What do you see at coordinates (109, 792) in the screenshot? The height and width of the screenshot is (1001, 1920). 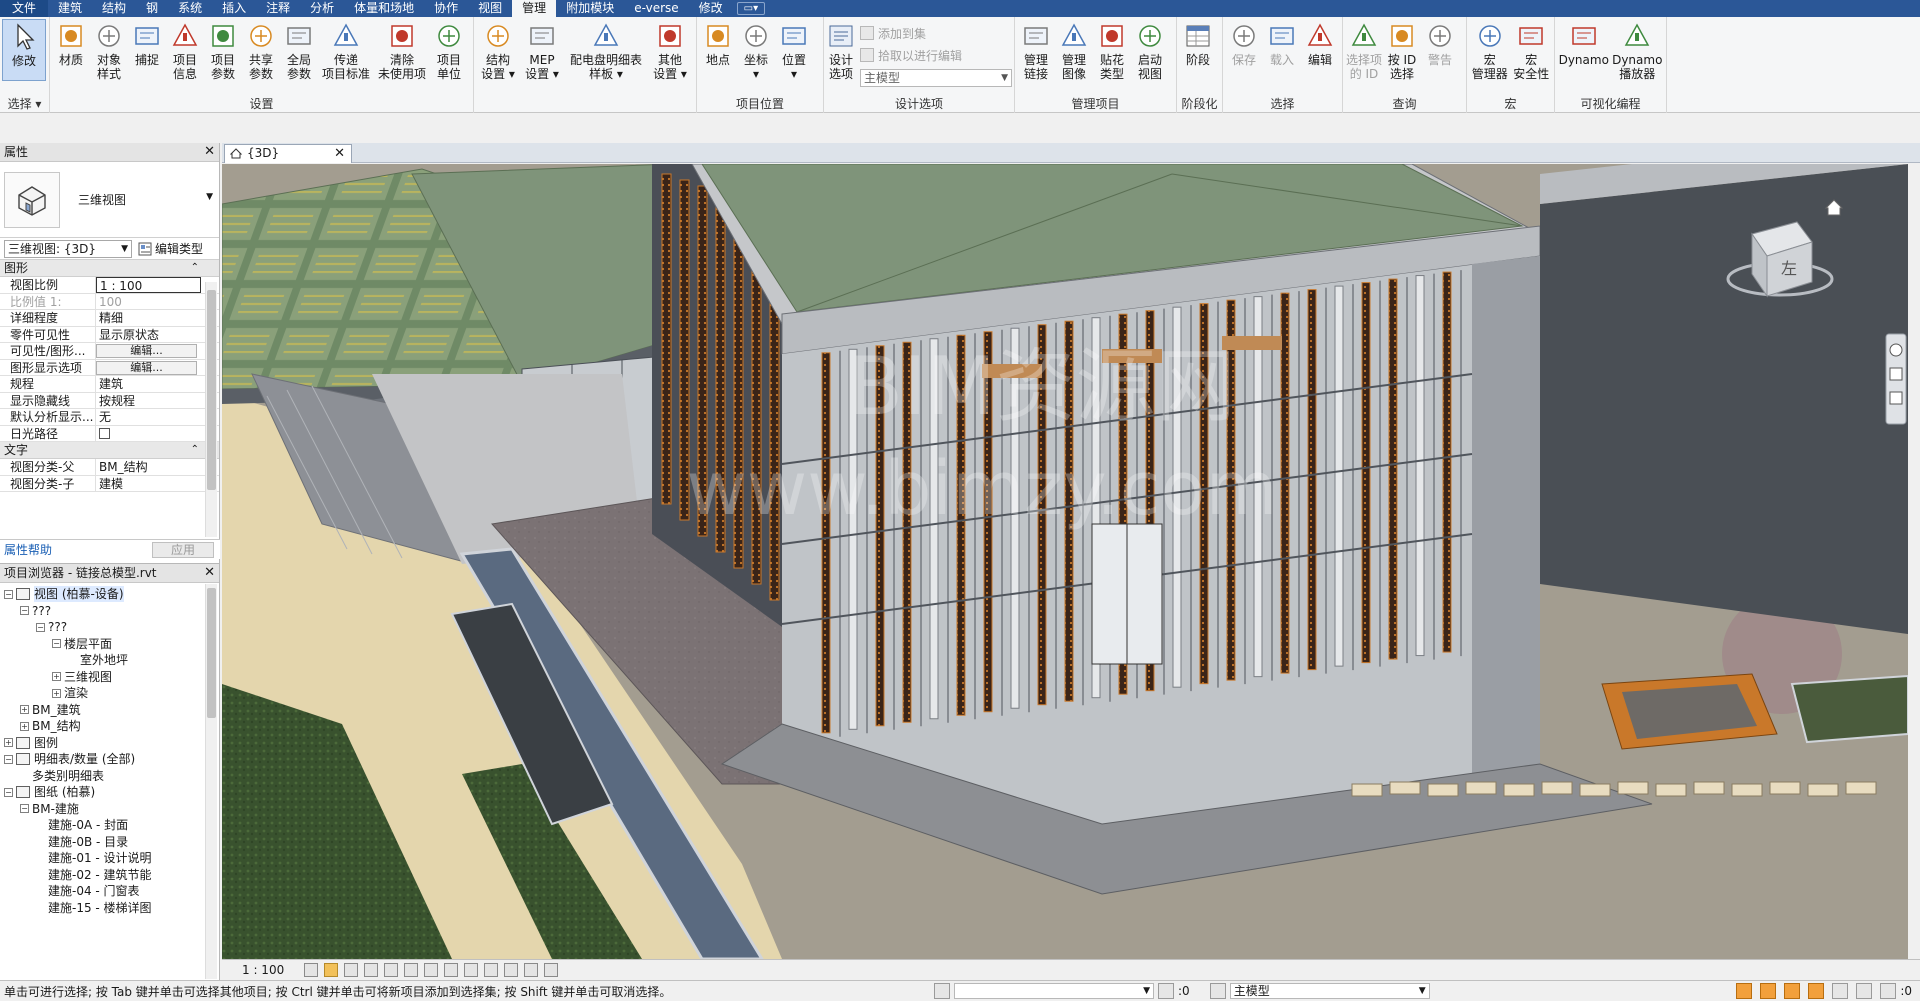 I see `browser-tree-item: − 图纸 (柏慕)` at bounding box center [109, 792].